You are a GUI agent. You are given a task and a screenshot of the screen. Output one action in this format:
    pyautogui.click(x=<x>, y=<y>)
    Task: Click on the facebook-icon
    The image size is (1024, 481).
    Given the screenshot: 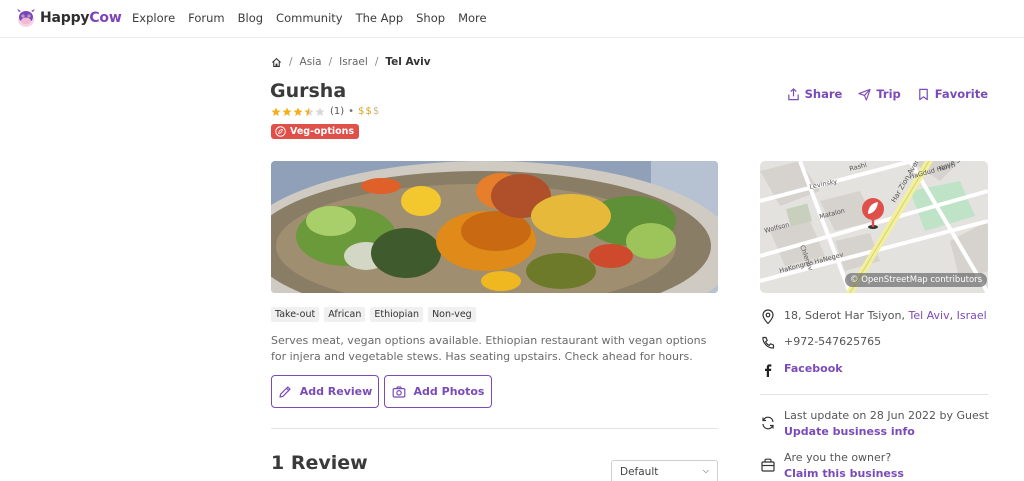 What is the action you would take?
    pyautogui.click(x=768, y=370)
    